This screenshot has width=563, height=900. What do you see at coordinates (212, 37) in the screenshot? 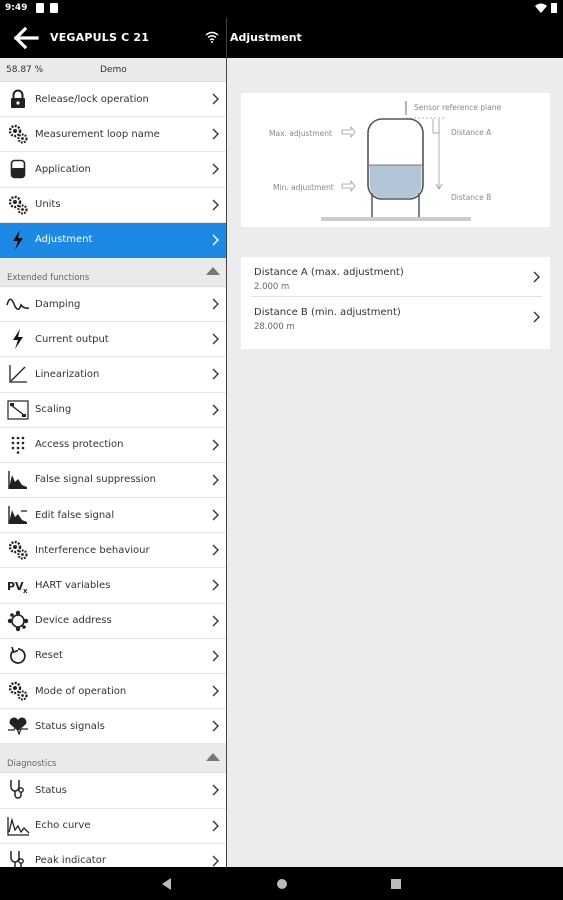
I see `wireless-connection-icon` at bounding box center [212, 37].